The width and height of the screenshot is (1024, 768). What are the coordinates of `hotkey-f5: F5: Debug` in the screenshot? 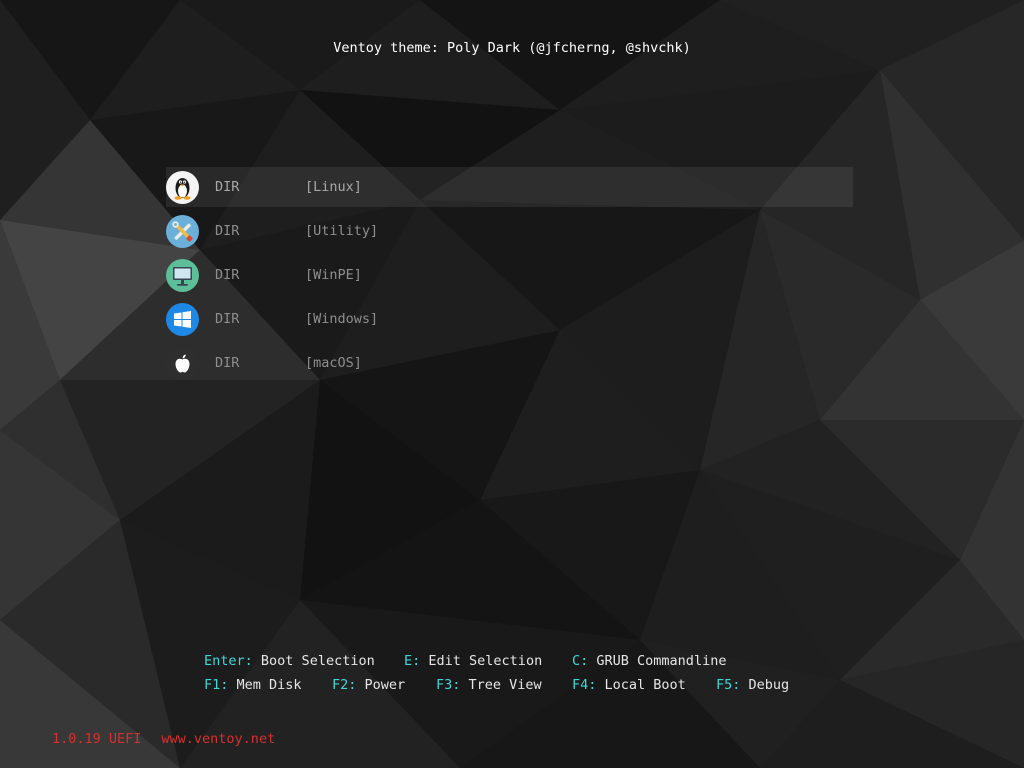 It's located at (752, 685).